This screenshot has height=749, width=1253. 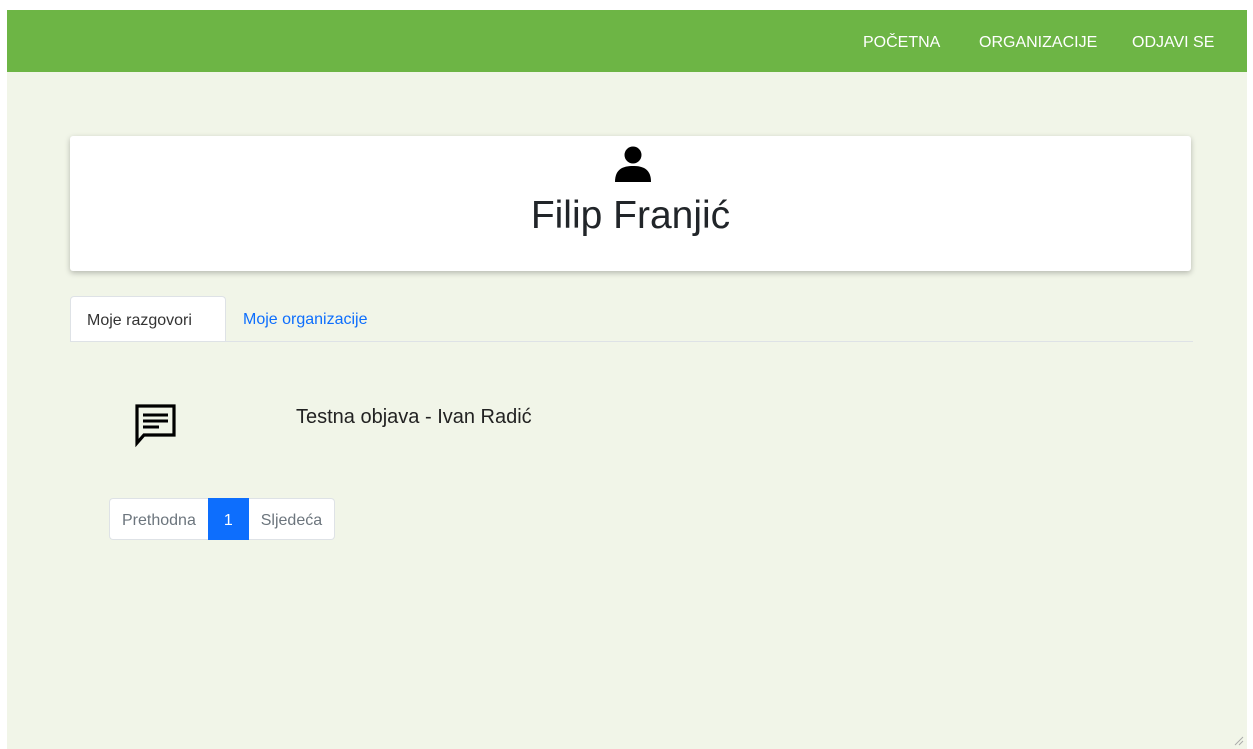 What do you see at coordinates (158, 519) in the screenshot?
I see `pagination-previous-button: Prethodna` at bounding box center [158, 519].